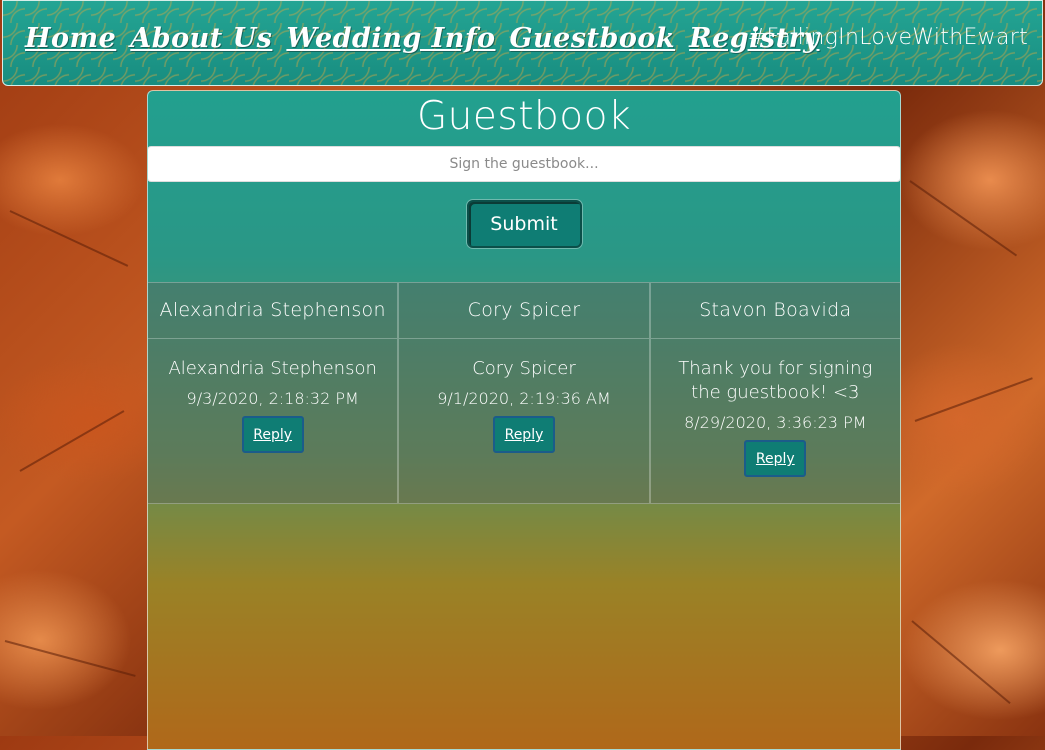 This screenshot has height=750, width=1045. I want to click on entry-date: 9/3/2020, 2:18:32 PM, so click(272, 398).